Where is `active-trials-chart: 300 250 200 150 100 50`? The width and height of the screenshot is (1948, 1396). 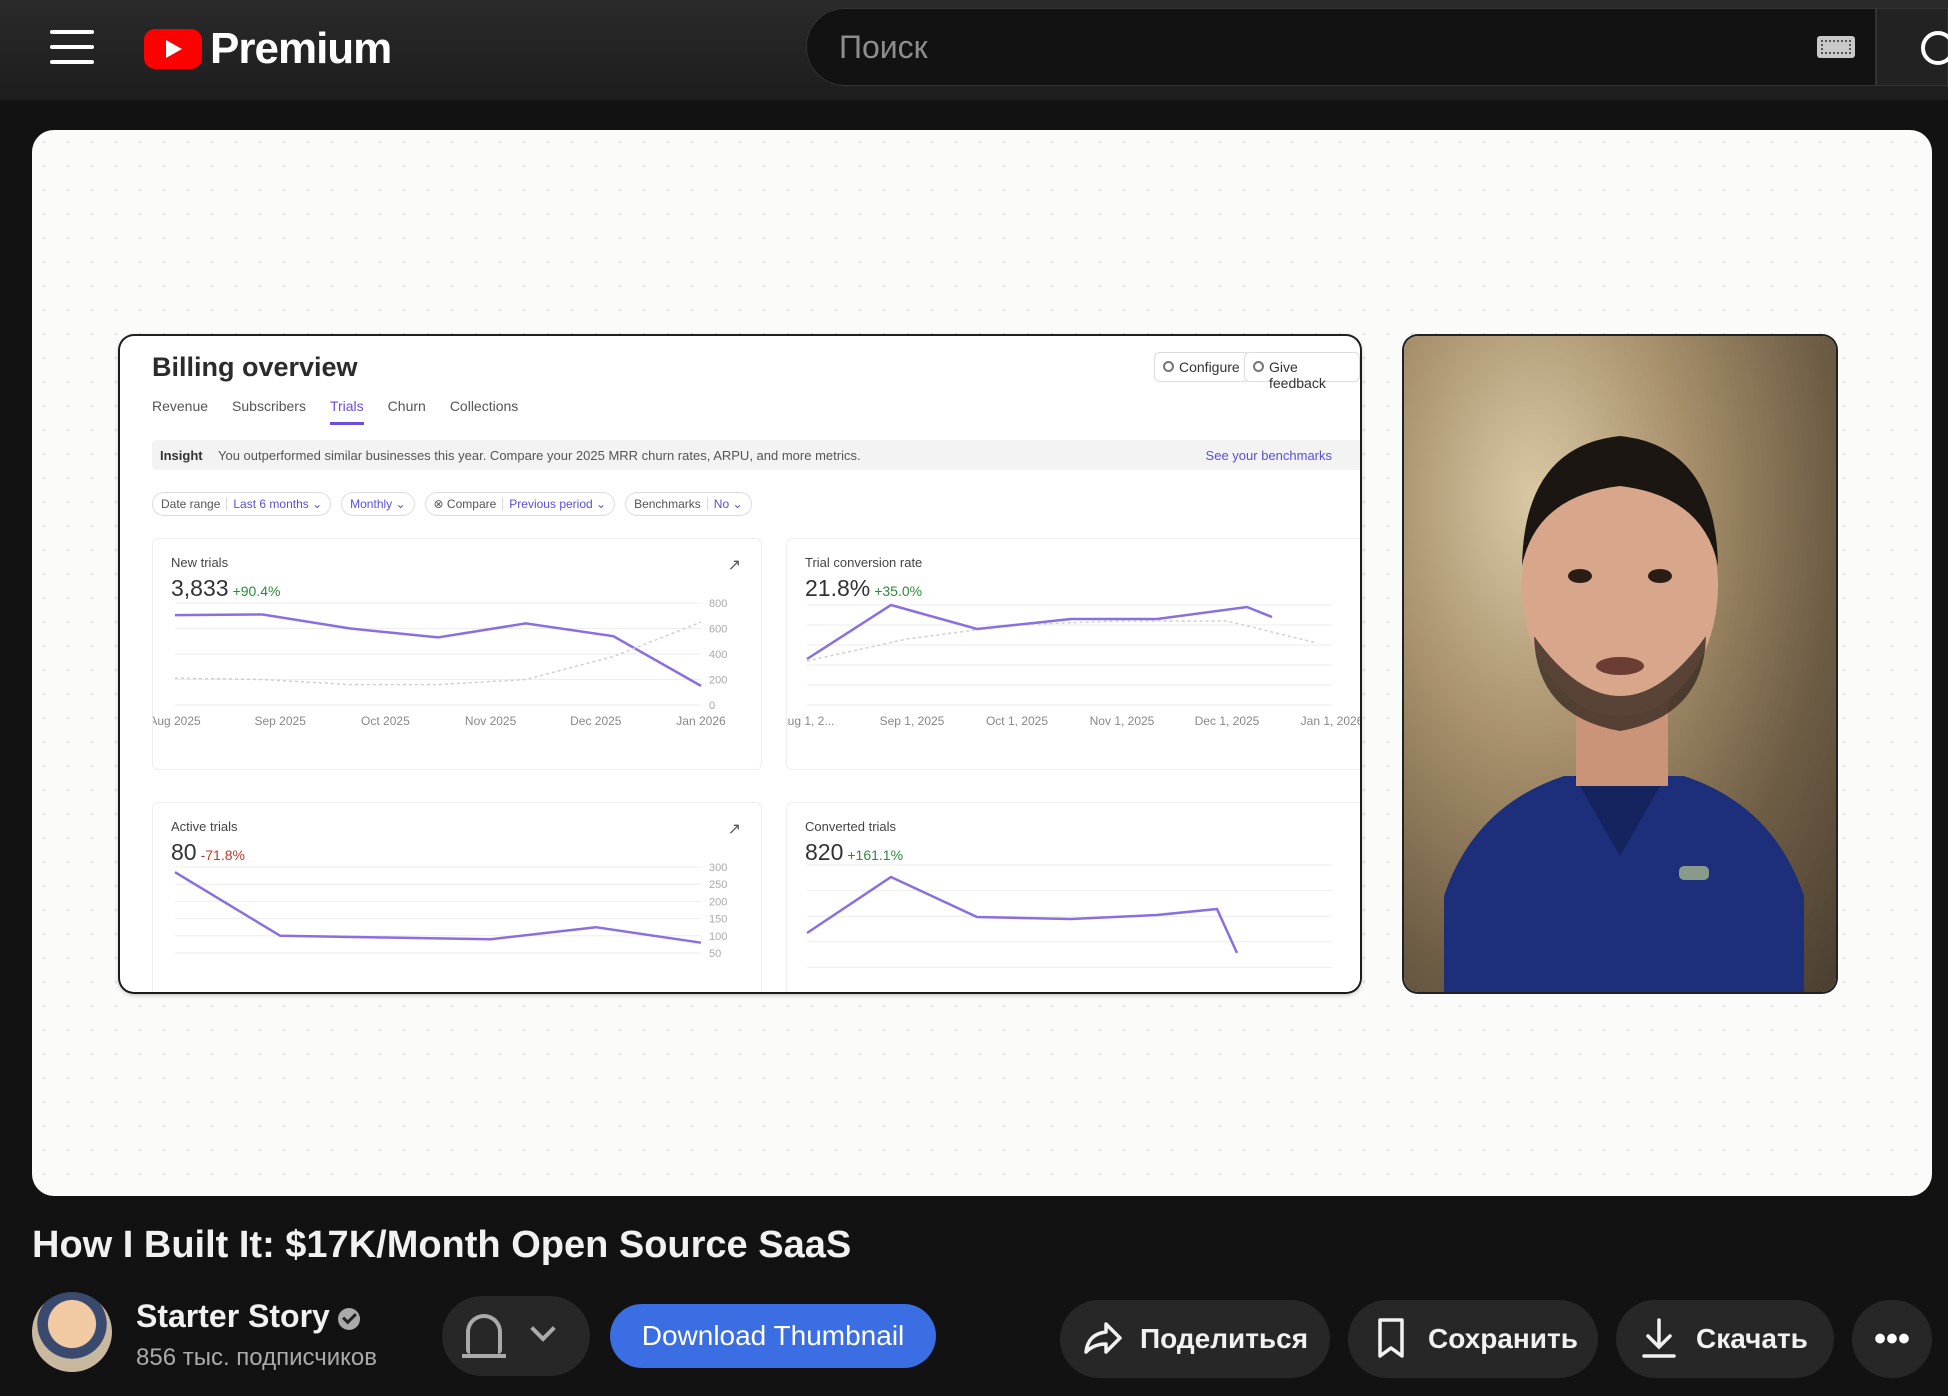
active-trials-chart: 300 250 200 150 100 50 is located at coordinates (450, 911).